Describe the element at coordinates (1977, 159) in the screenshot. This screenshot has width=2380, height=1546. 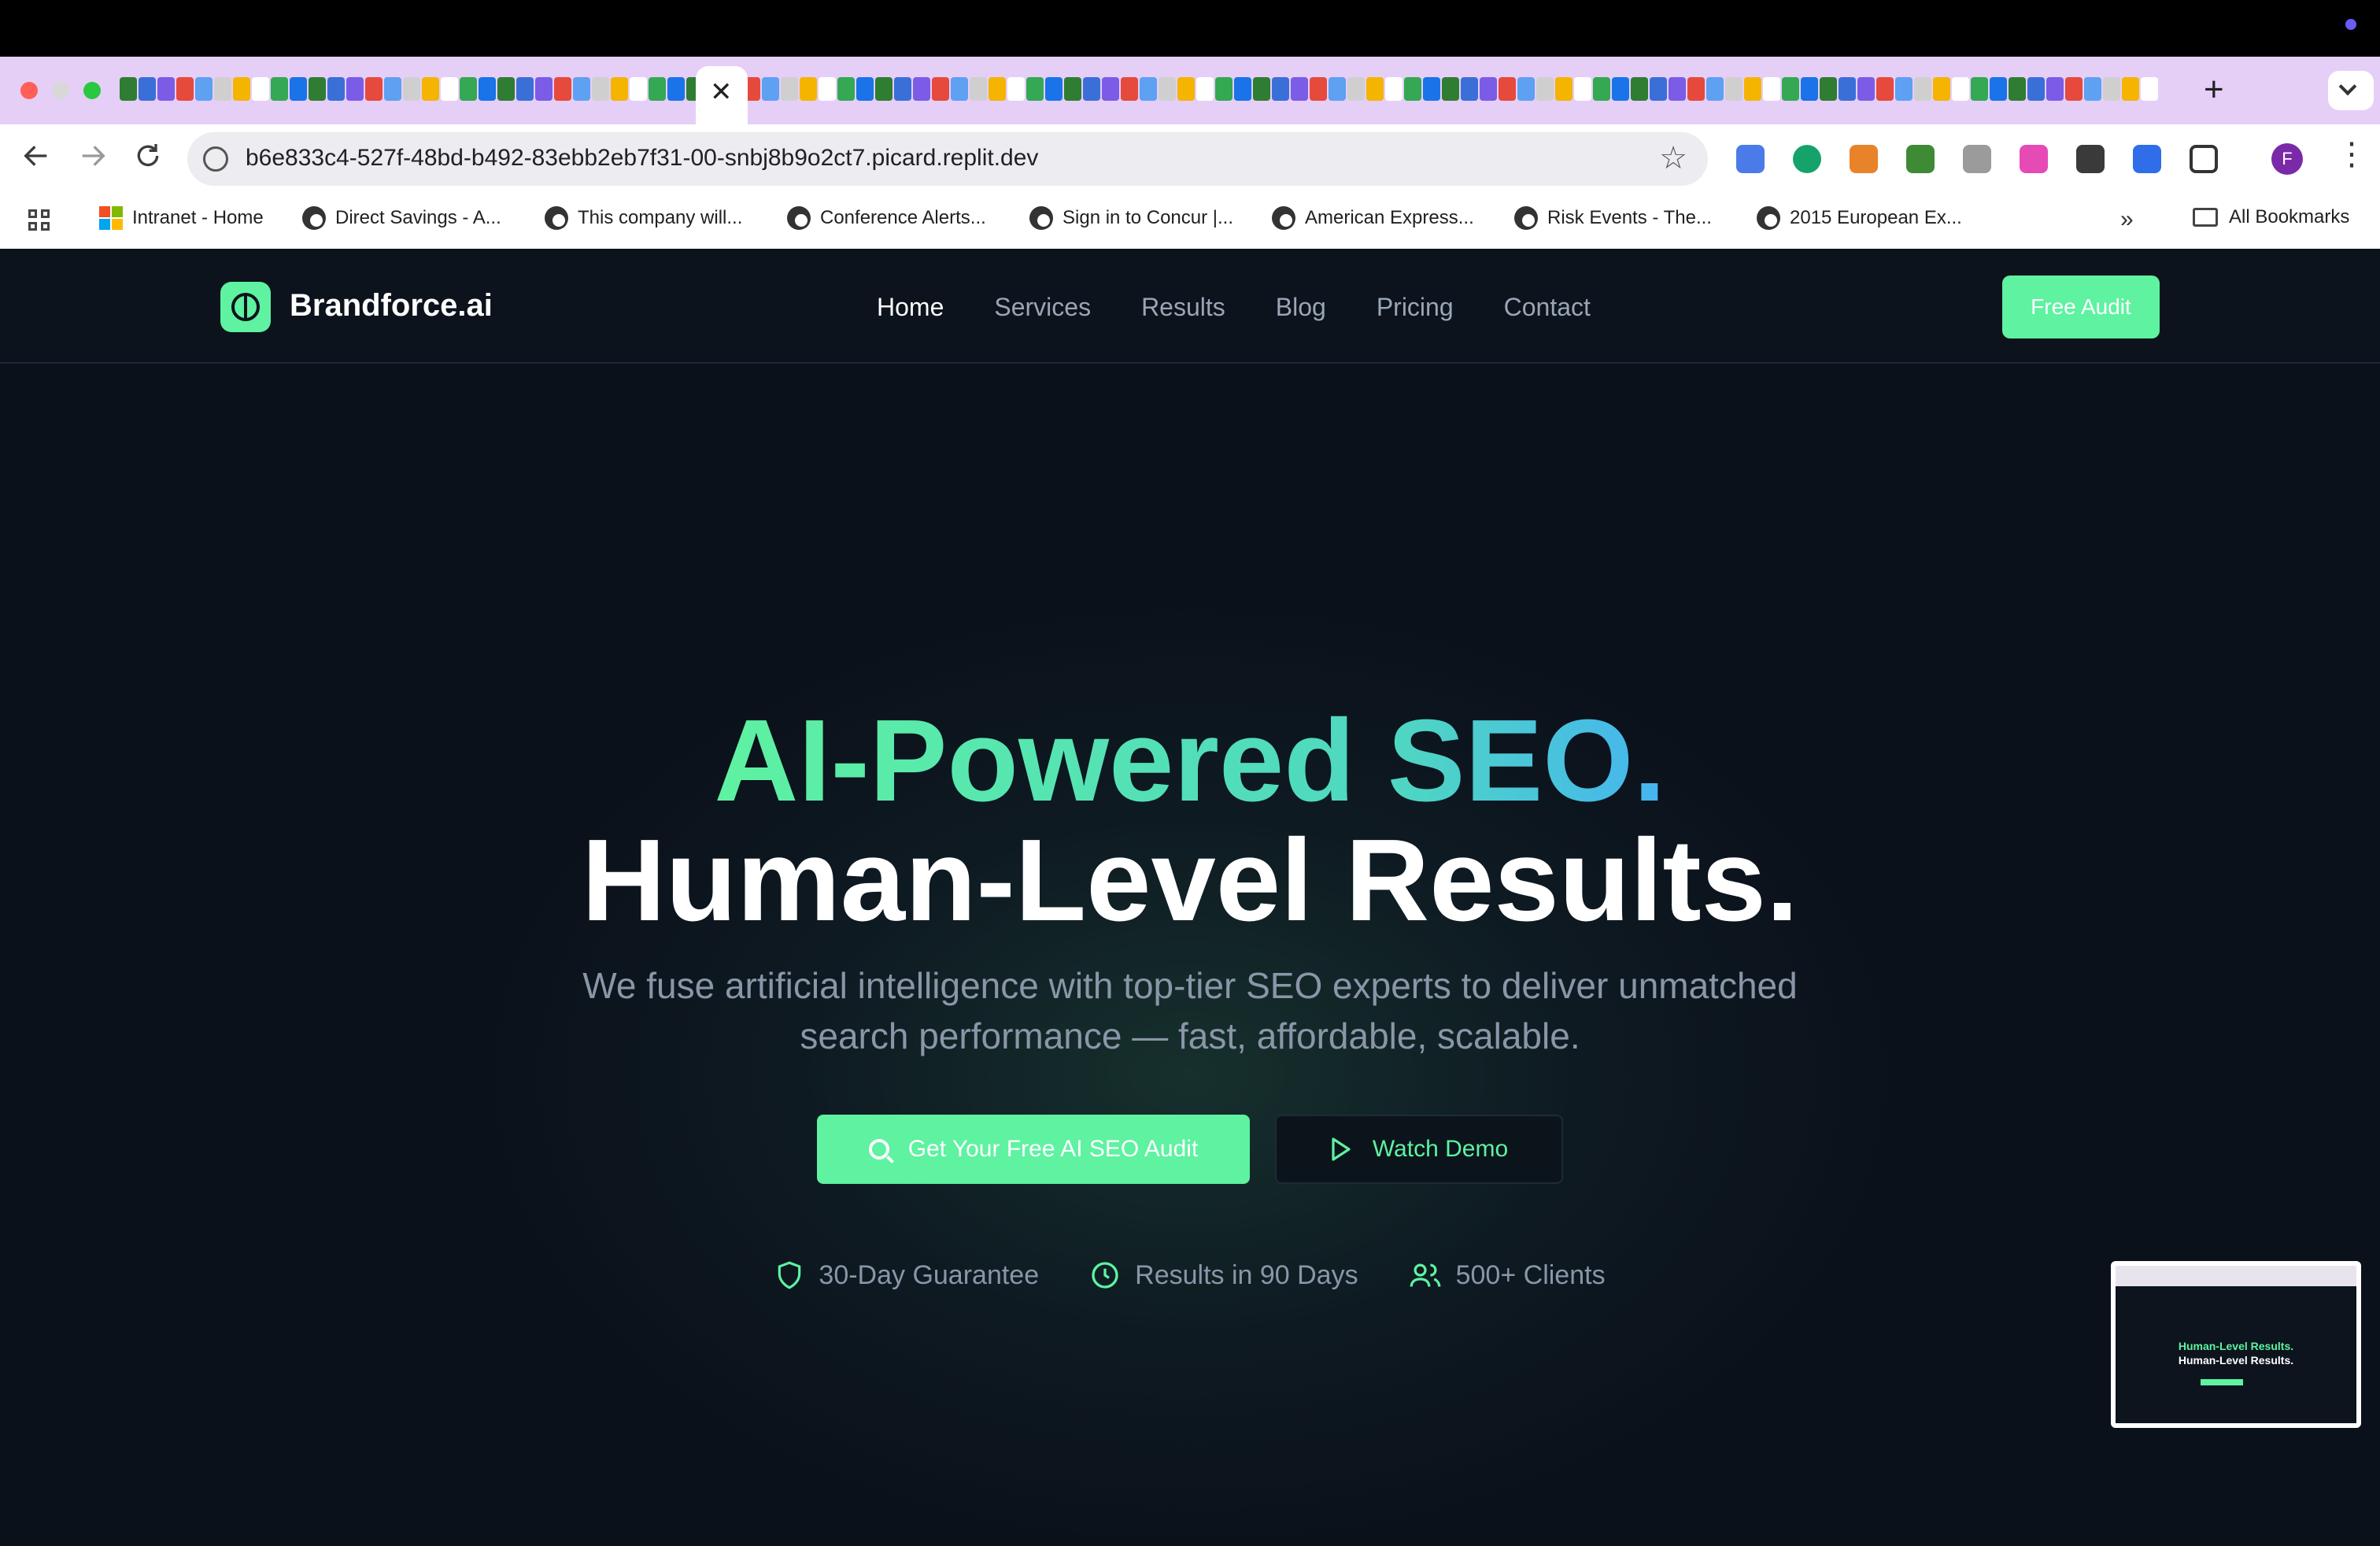
I see `camera-extension-icon` at that location.